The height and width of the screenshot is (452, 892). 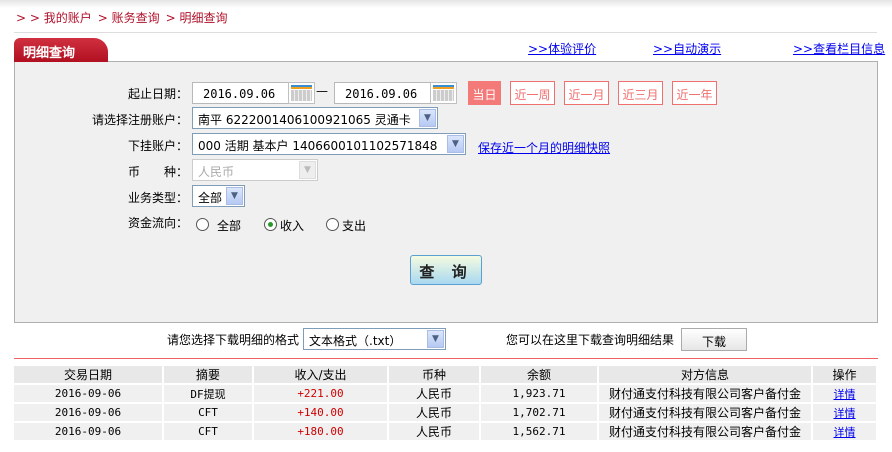 I want to click on column-header: 币种, so click(x=434, y=375).